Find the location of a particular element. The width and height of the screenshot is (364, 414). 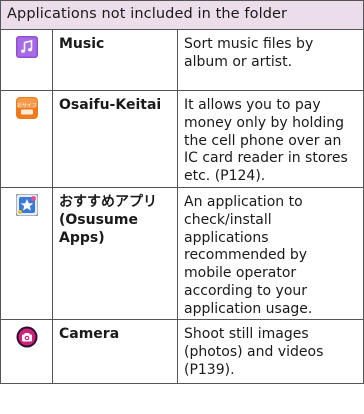

svg-text: おサイフ is located at coordinates (26, 105).